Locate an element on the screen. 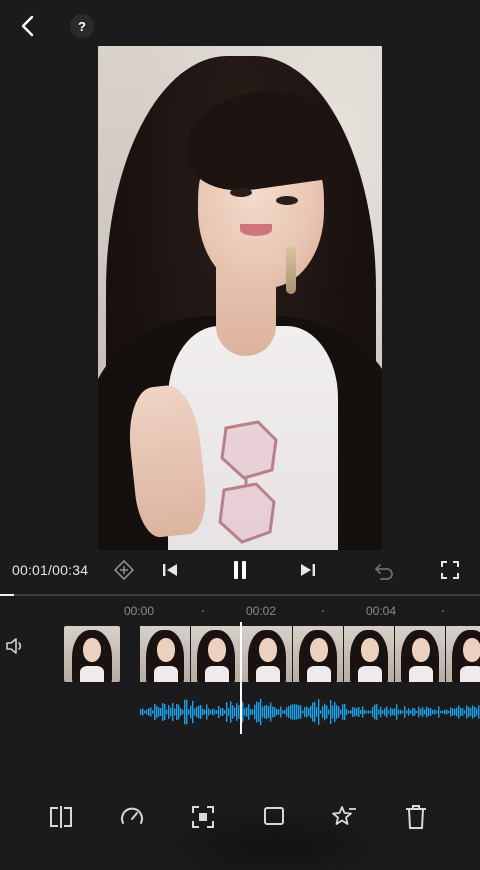  effects-icon is located at coordinates (344, 815).